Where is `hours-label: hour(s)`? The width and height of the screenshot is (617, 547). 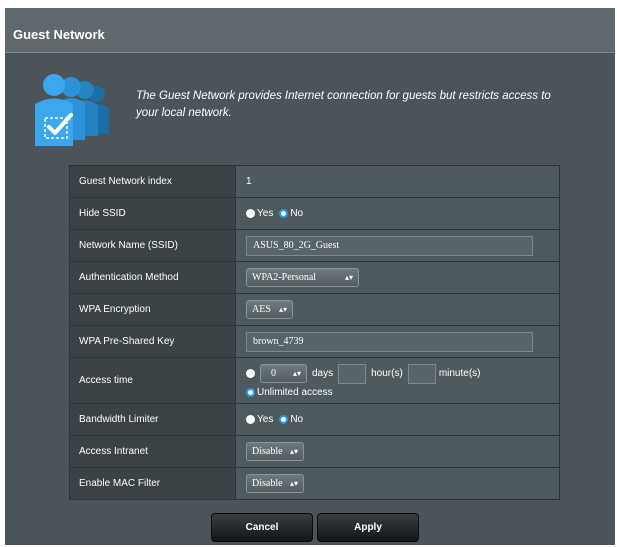
hours-label: hour(s) is located at coordinates (387, 373).